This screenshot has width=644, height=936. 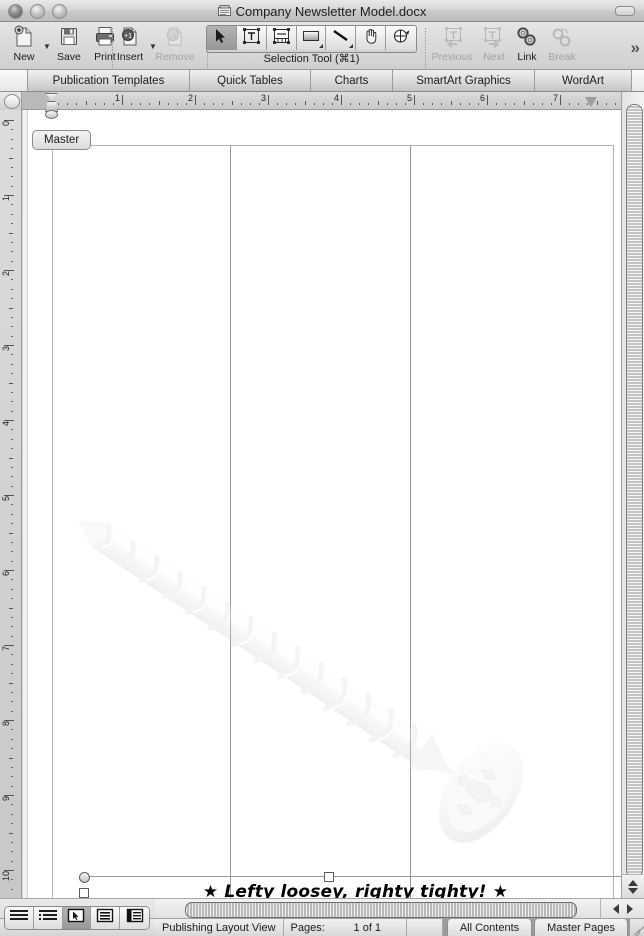 I want to click on ruler-corner-button, so click(x=11, y=101).